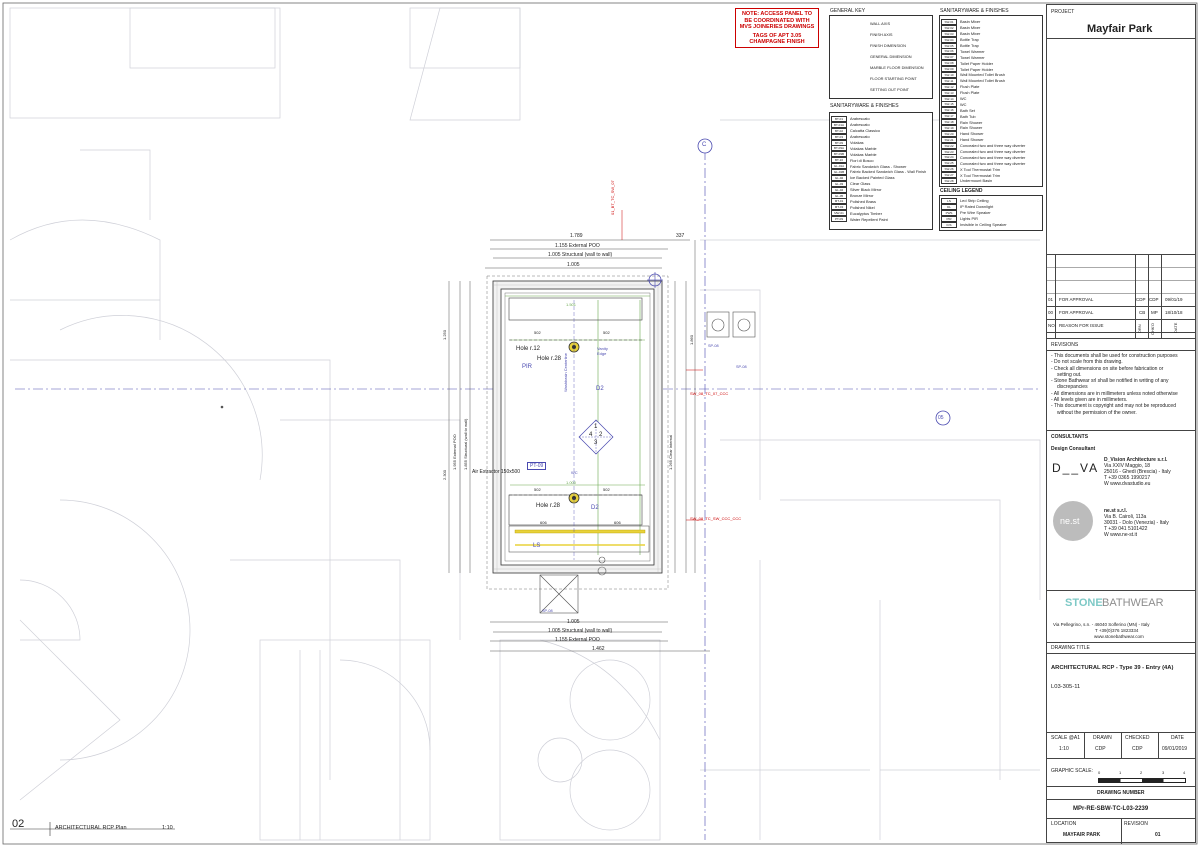 The image size is (1200, 847). I want to click on dim-1501: 1.501, so click(571, 304).